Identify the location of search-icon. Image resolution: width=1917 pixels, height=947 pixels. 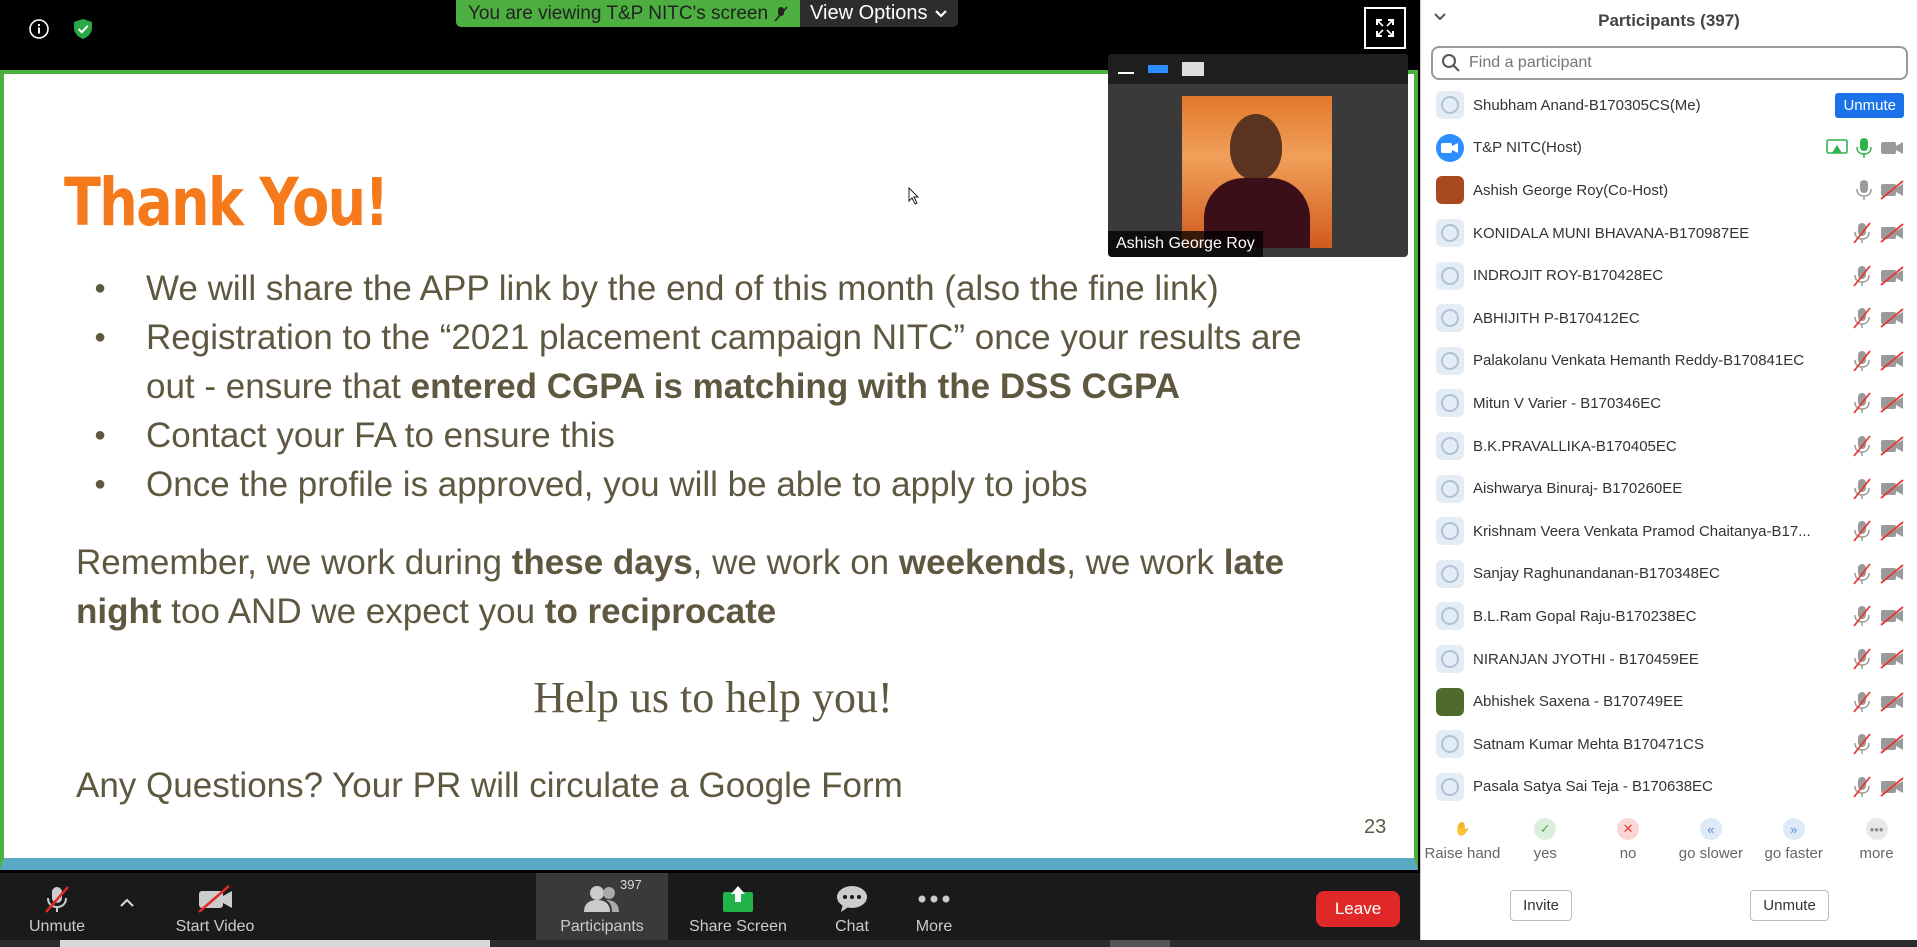
(1451, 63).